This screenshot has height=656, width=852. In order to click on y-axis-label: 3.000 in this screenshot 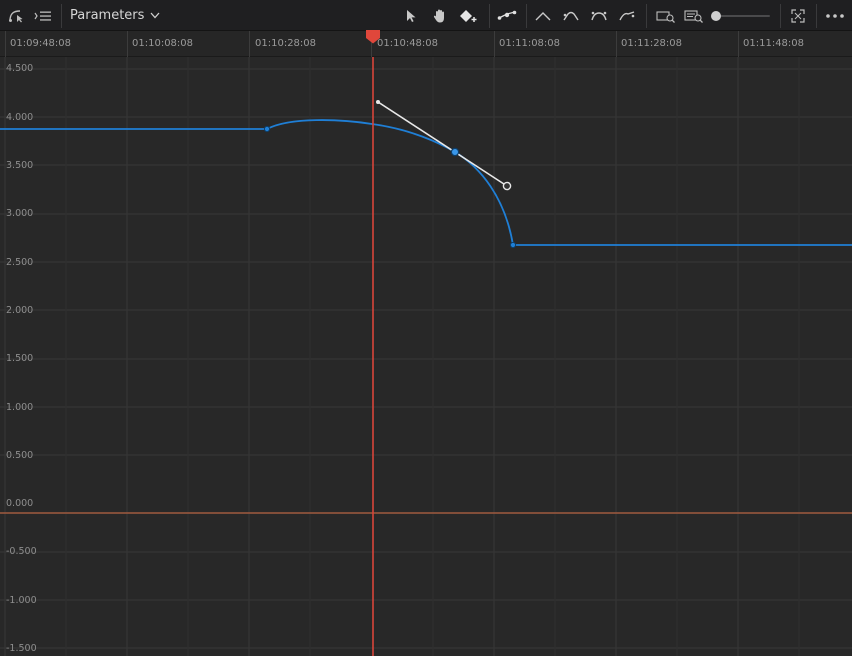, I will do `click(20, 213)`.